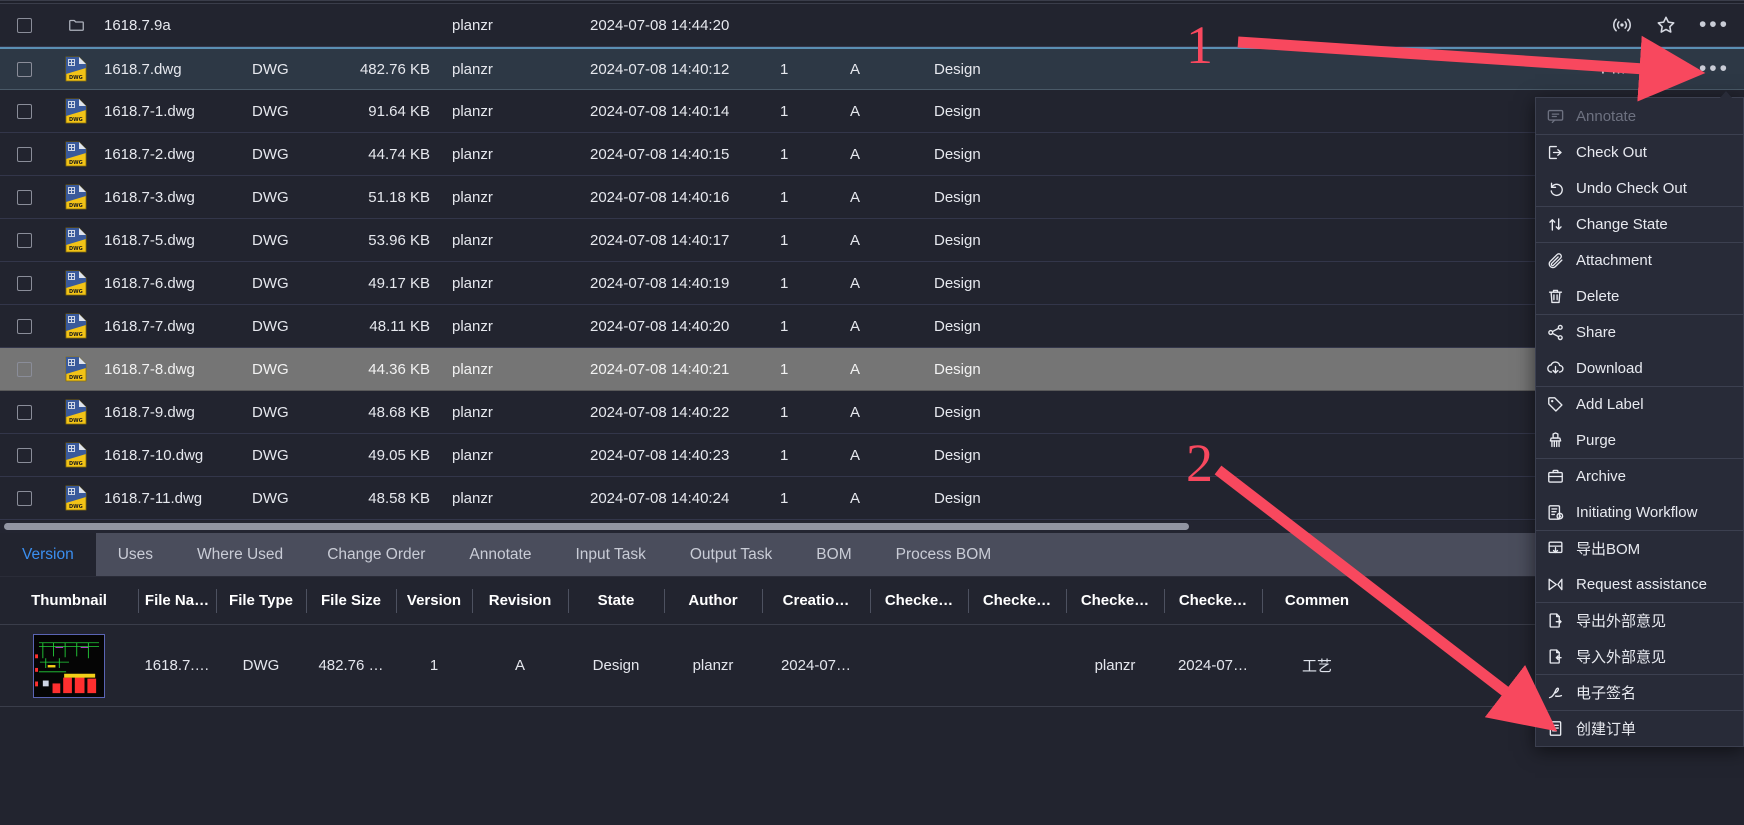 Image resolution: width=1744 pixels, height=825 pixels. I want to click on star-icon, so click(1666, 25).